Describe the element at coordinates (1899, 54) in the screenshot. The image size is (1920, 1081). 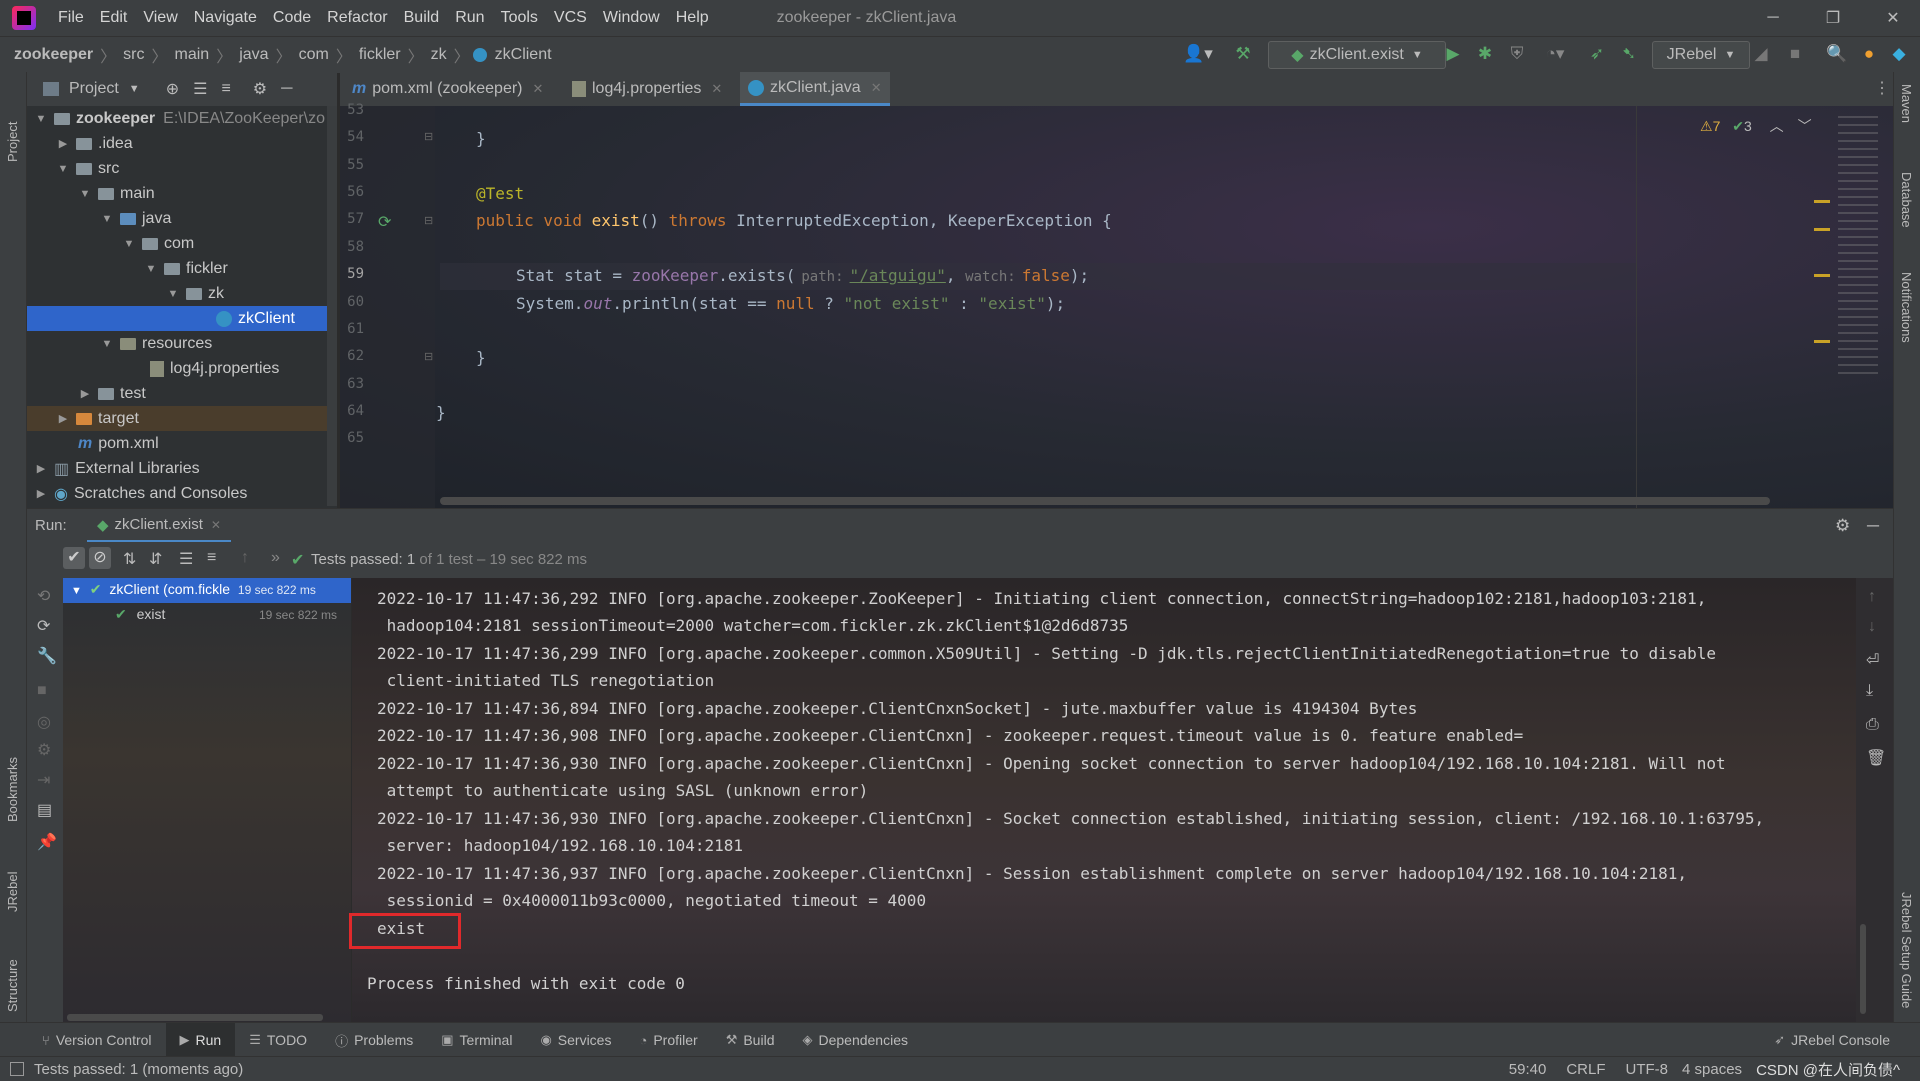
I see `toolbox-icon: ◆` at that location.